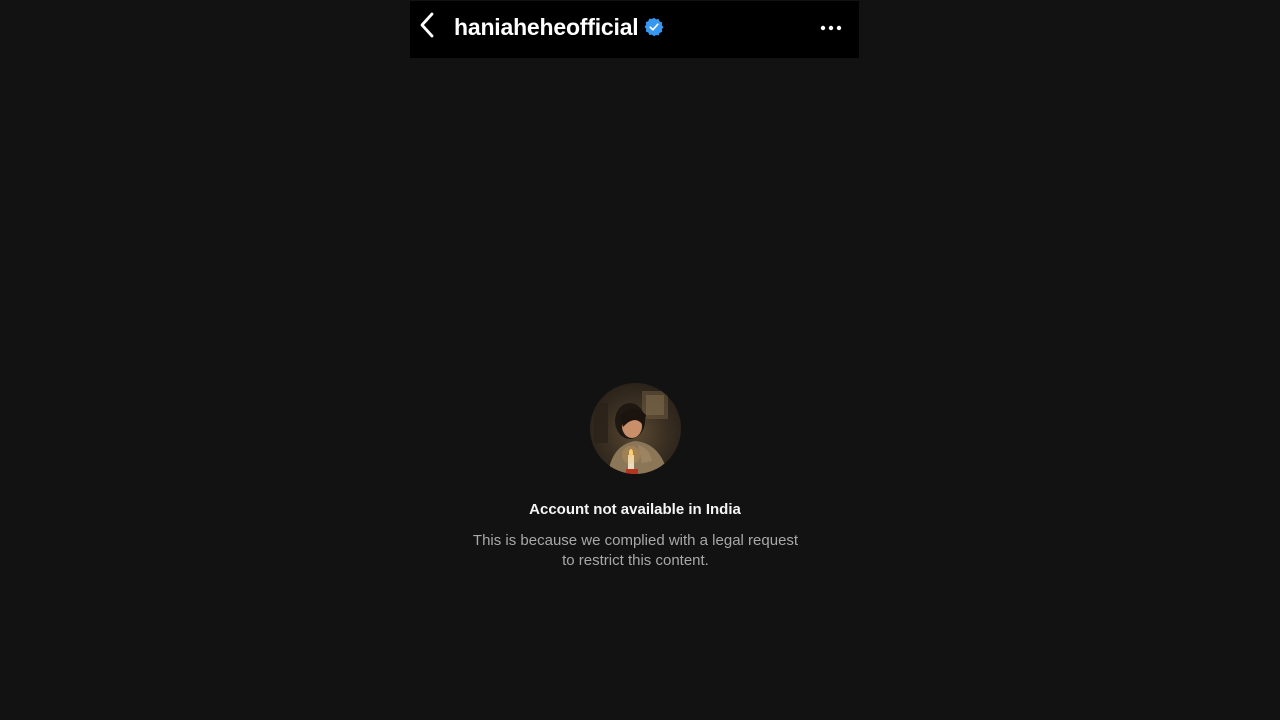 Image resolution: width=1280 pixels, height=720 pixels. I want to click on restriction-title: Account not available in India, so click(635, 509).